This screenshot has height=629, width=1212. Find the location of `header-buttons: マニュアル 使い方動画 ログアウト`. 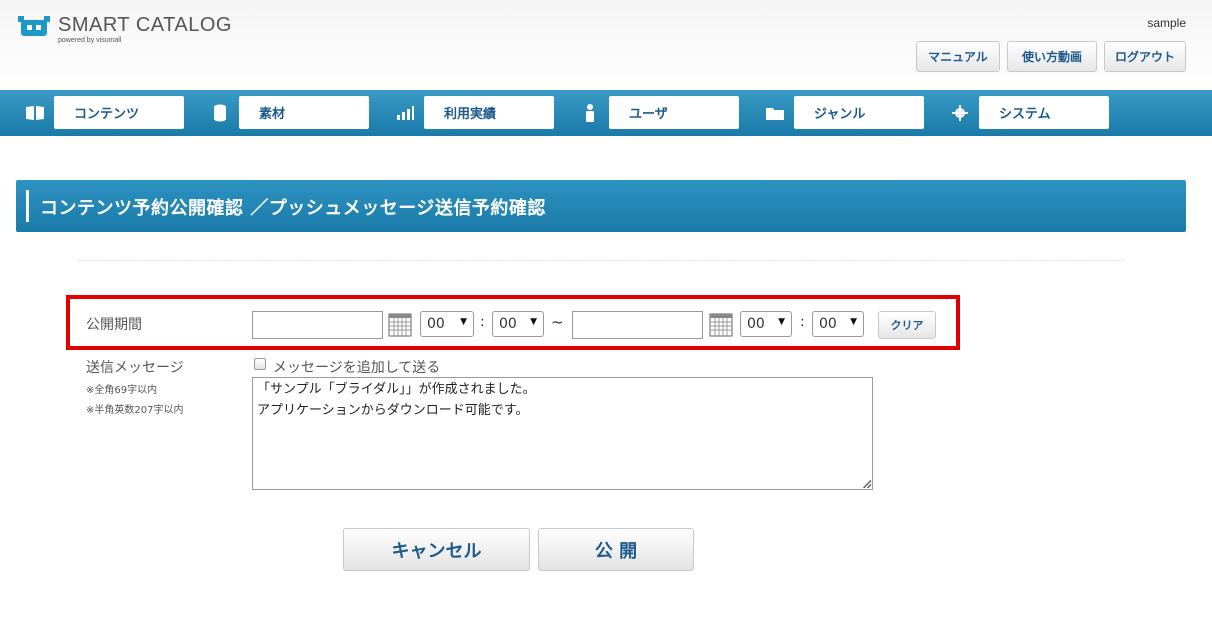

header-buttons: マニュアル 使い方動画 ログアウト is located at coordinates (1051, 56).